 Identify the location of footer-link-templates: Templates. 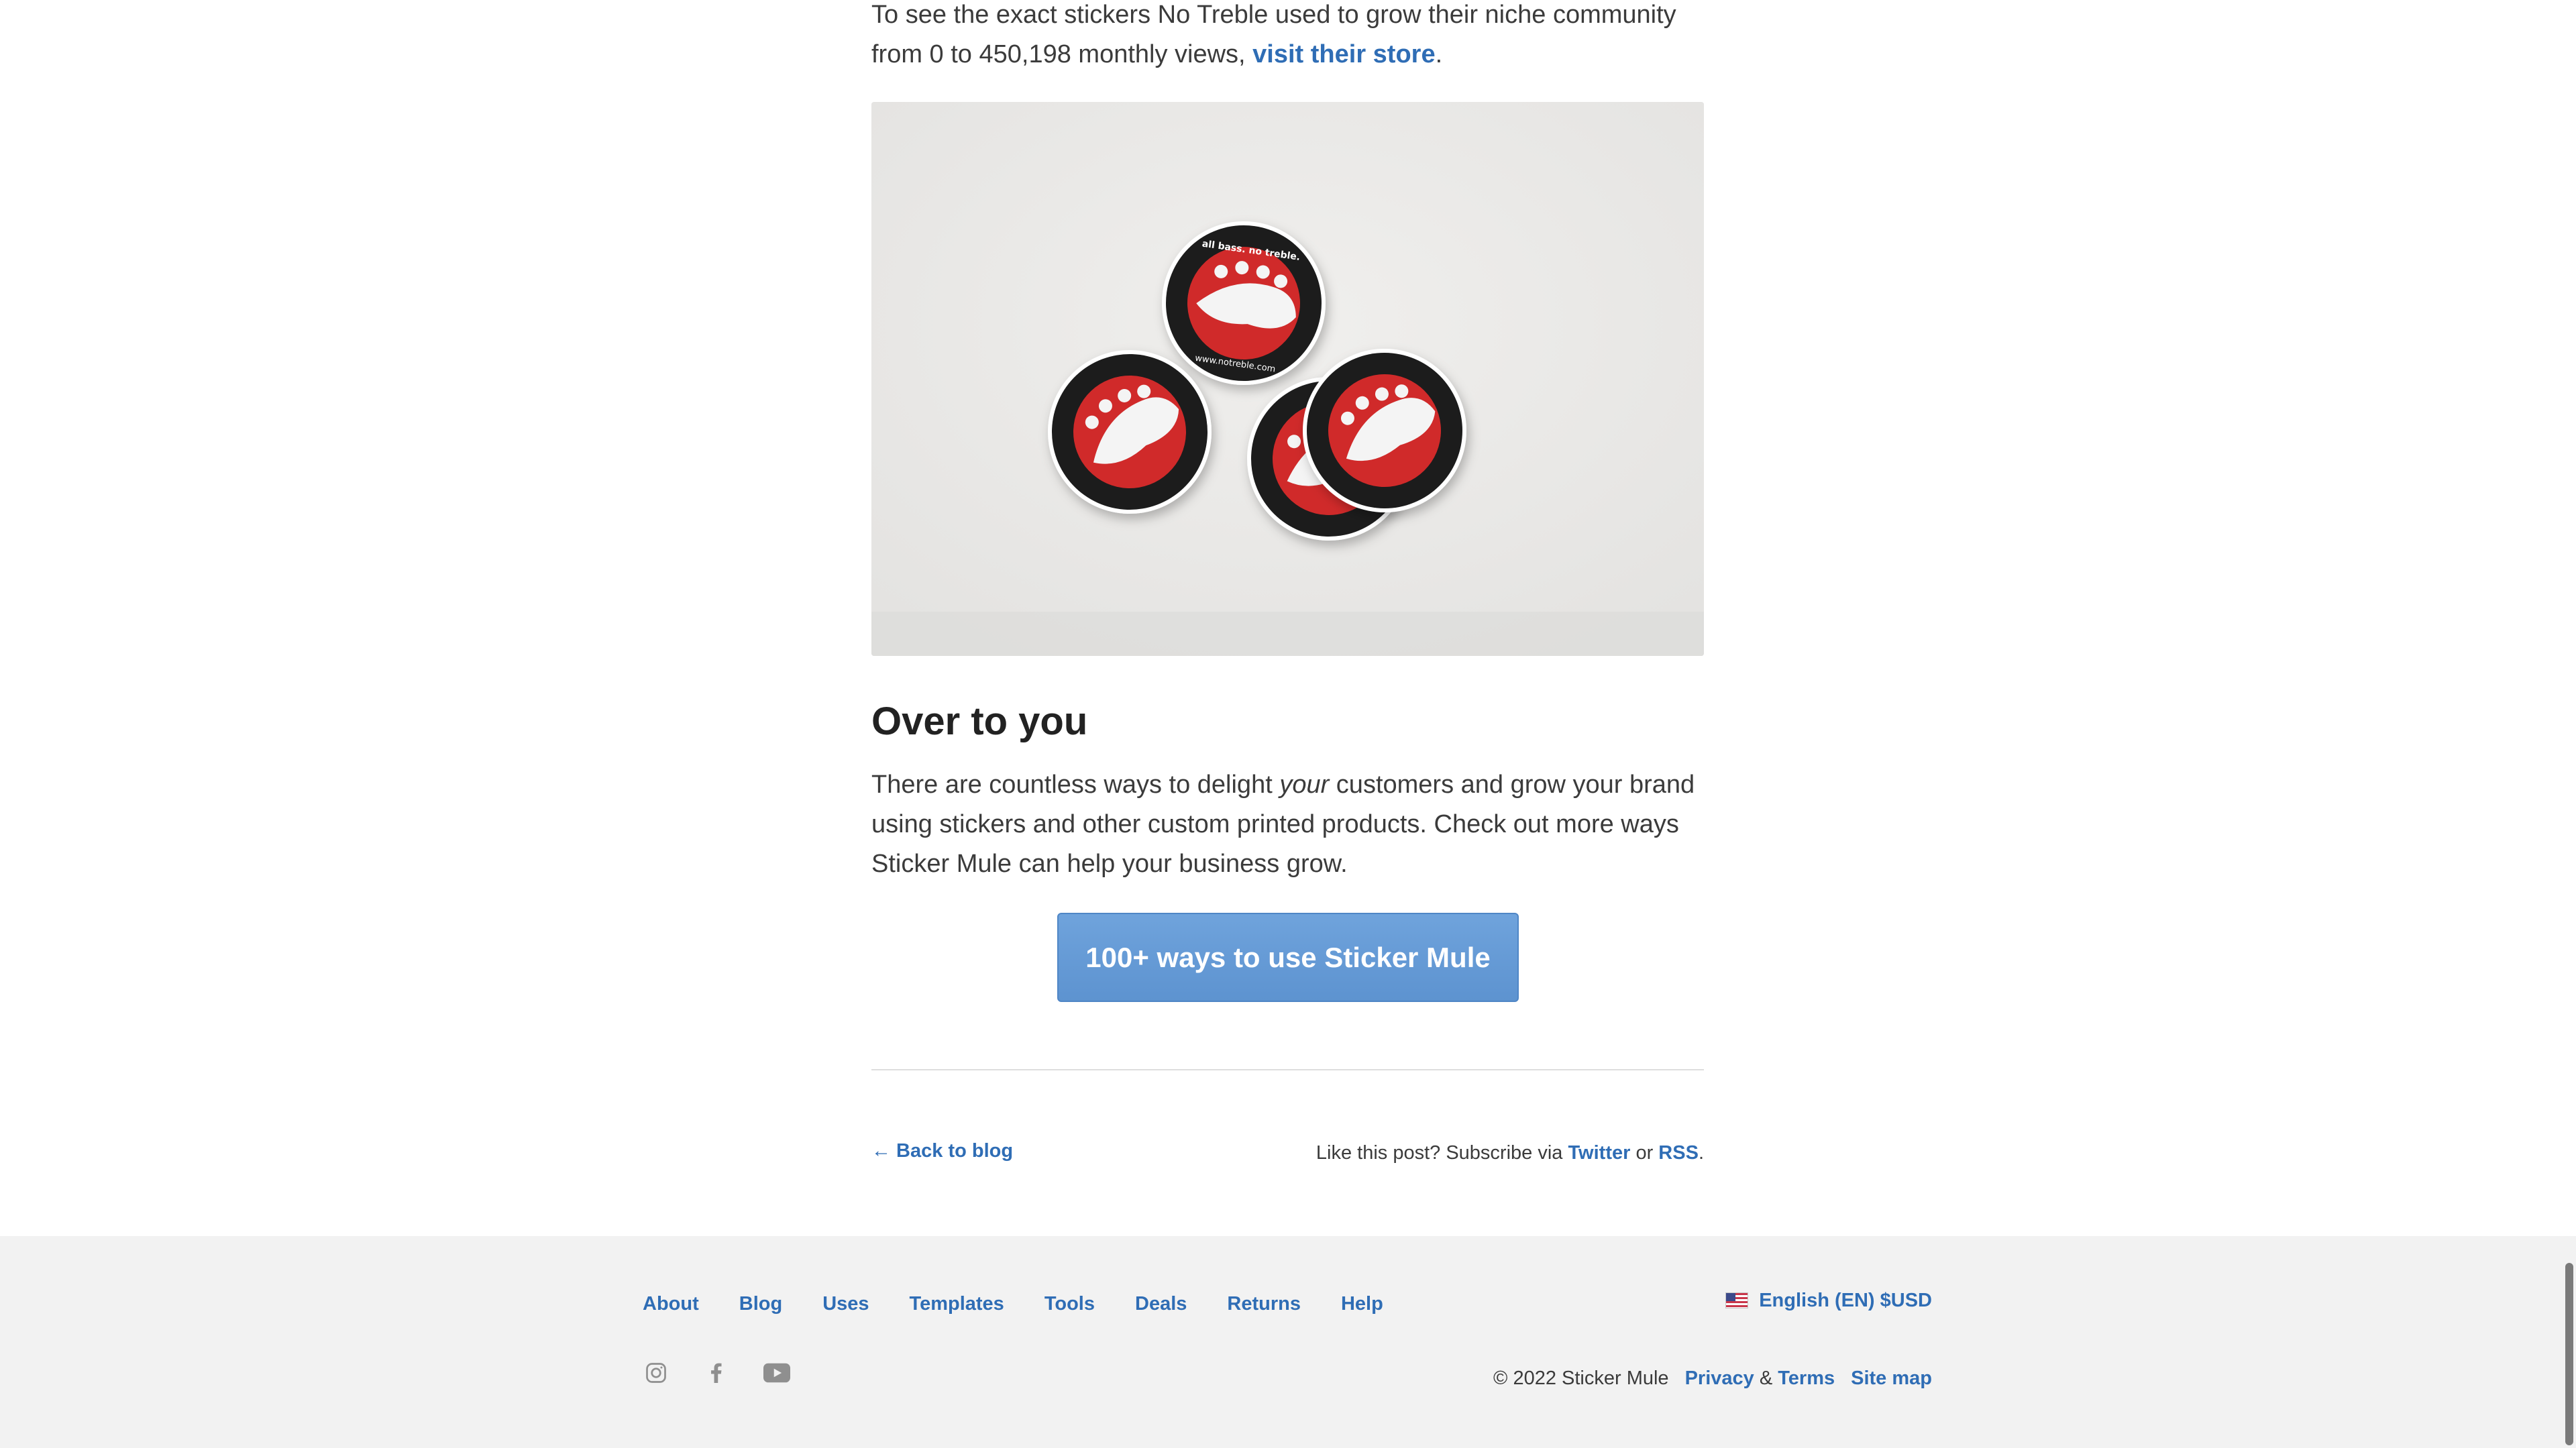
(957, 1303).